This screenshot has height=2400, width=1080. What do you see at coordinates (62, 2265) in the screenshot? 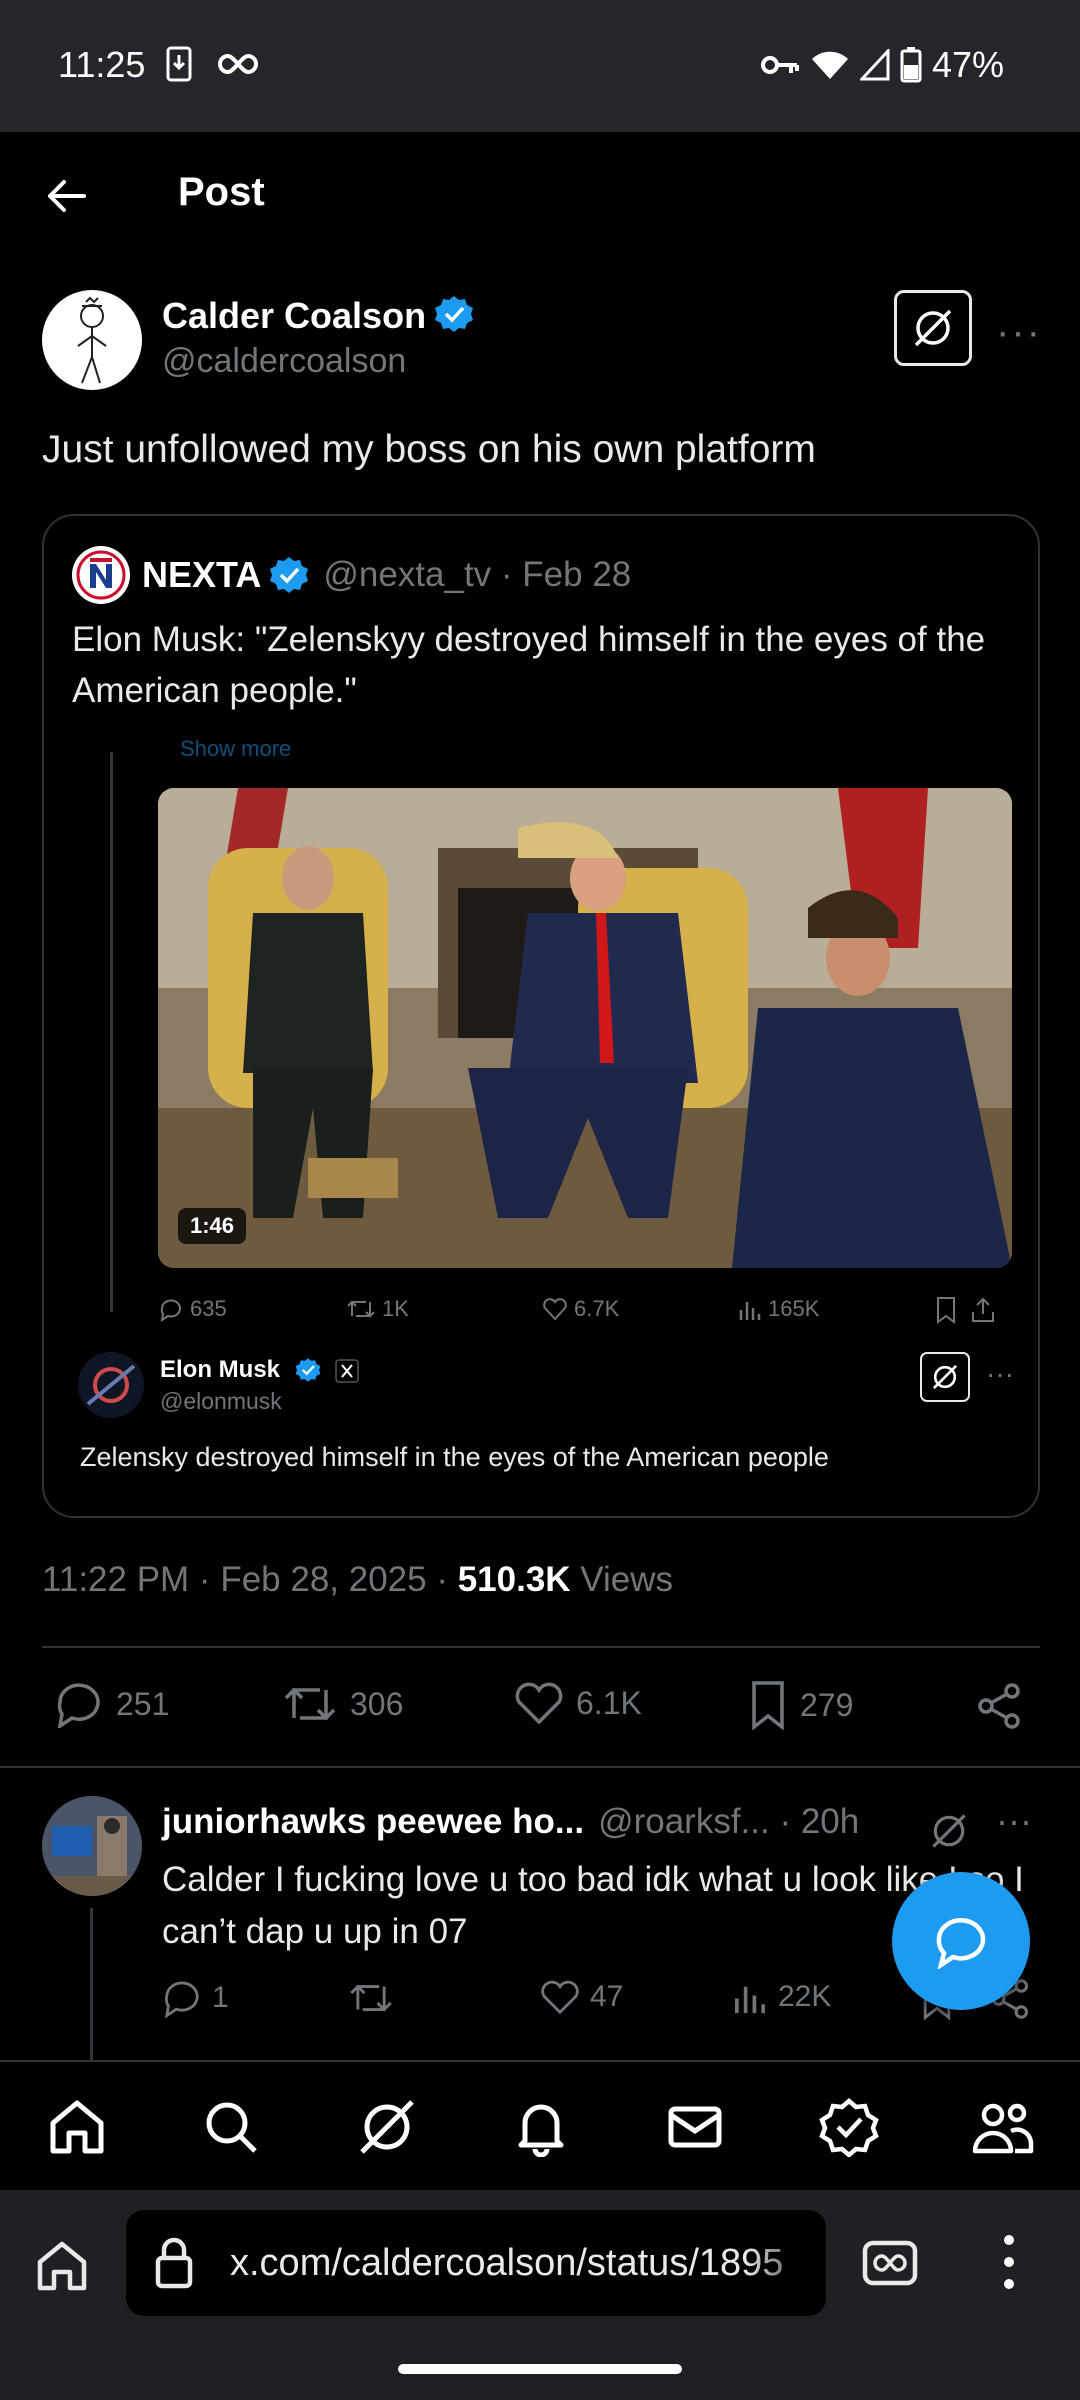
I see `browser-home-icon` at bounding box center [62, 2265].